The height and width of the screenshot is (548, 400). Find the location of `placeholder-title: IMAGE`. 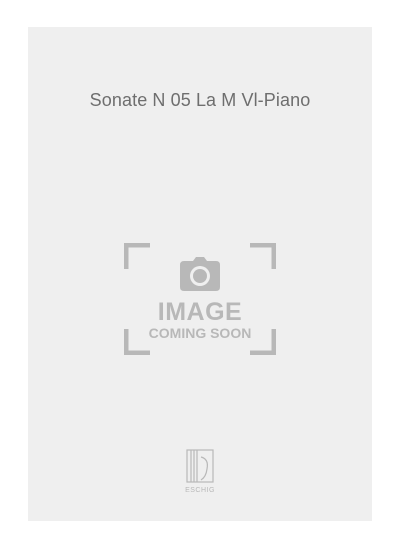

placeholder-title: IMAGE is located at coordinates (200, 312).